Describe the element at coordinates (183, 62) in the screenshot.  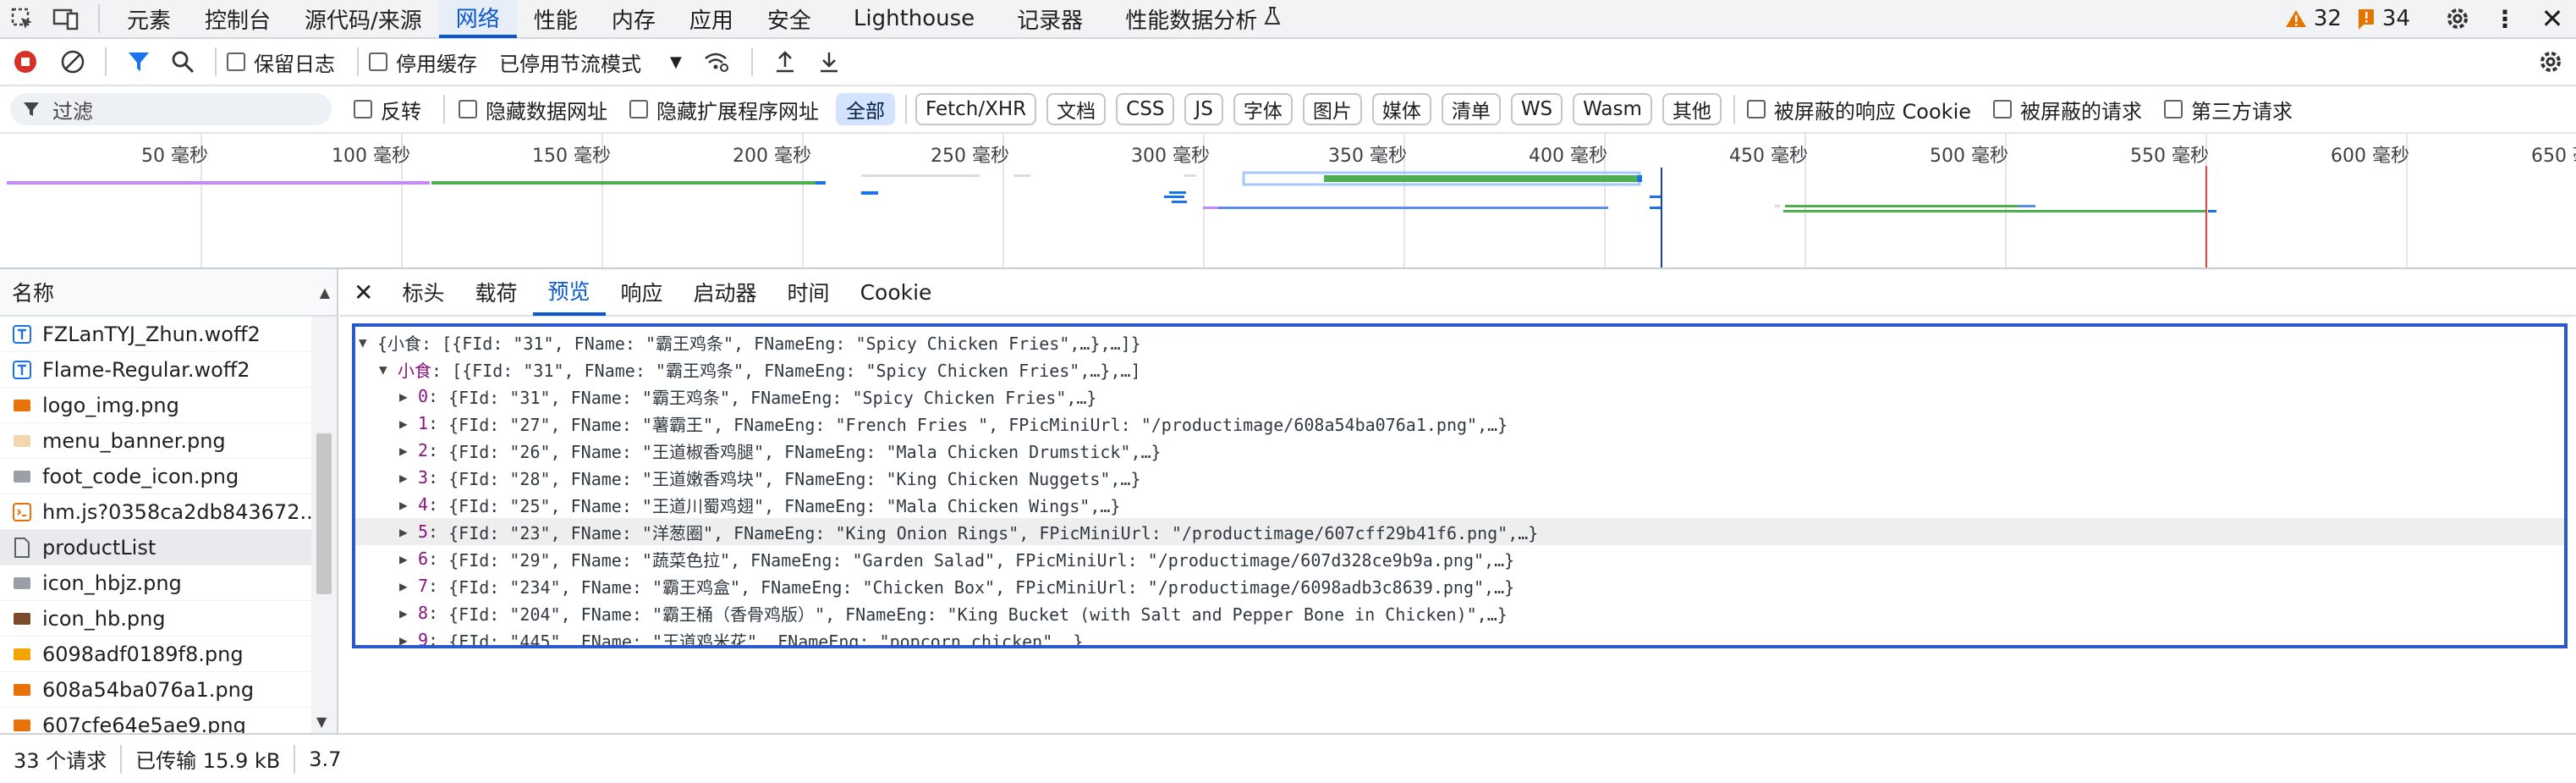
I see `search-icon` at that location.